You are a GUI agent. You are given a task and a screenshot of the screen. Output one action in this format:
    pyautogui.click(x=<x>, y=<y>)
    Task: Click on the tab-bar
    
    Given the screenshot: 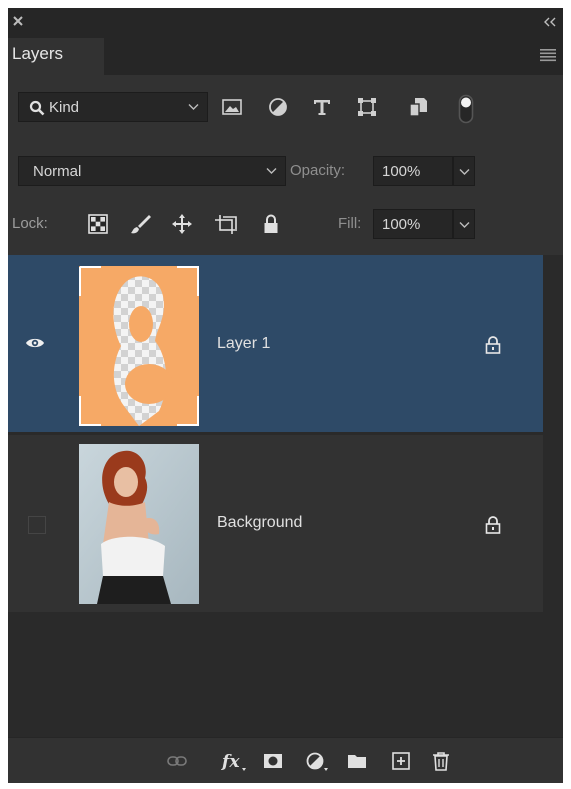 What is the action you would take?
    pyautogui.click(x=333, y=56)
    